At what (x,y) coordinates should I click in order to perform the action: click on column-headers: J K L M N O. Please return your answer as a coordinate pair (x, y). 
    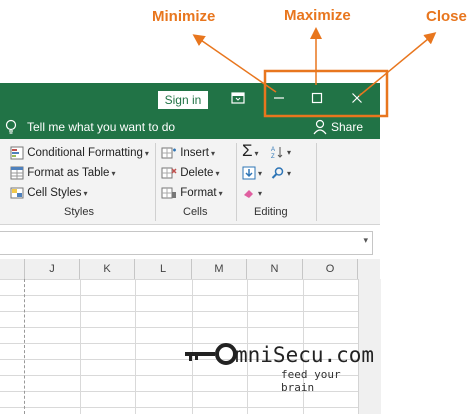
    Looking at the image, I should click on (190, 269).